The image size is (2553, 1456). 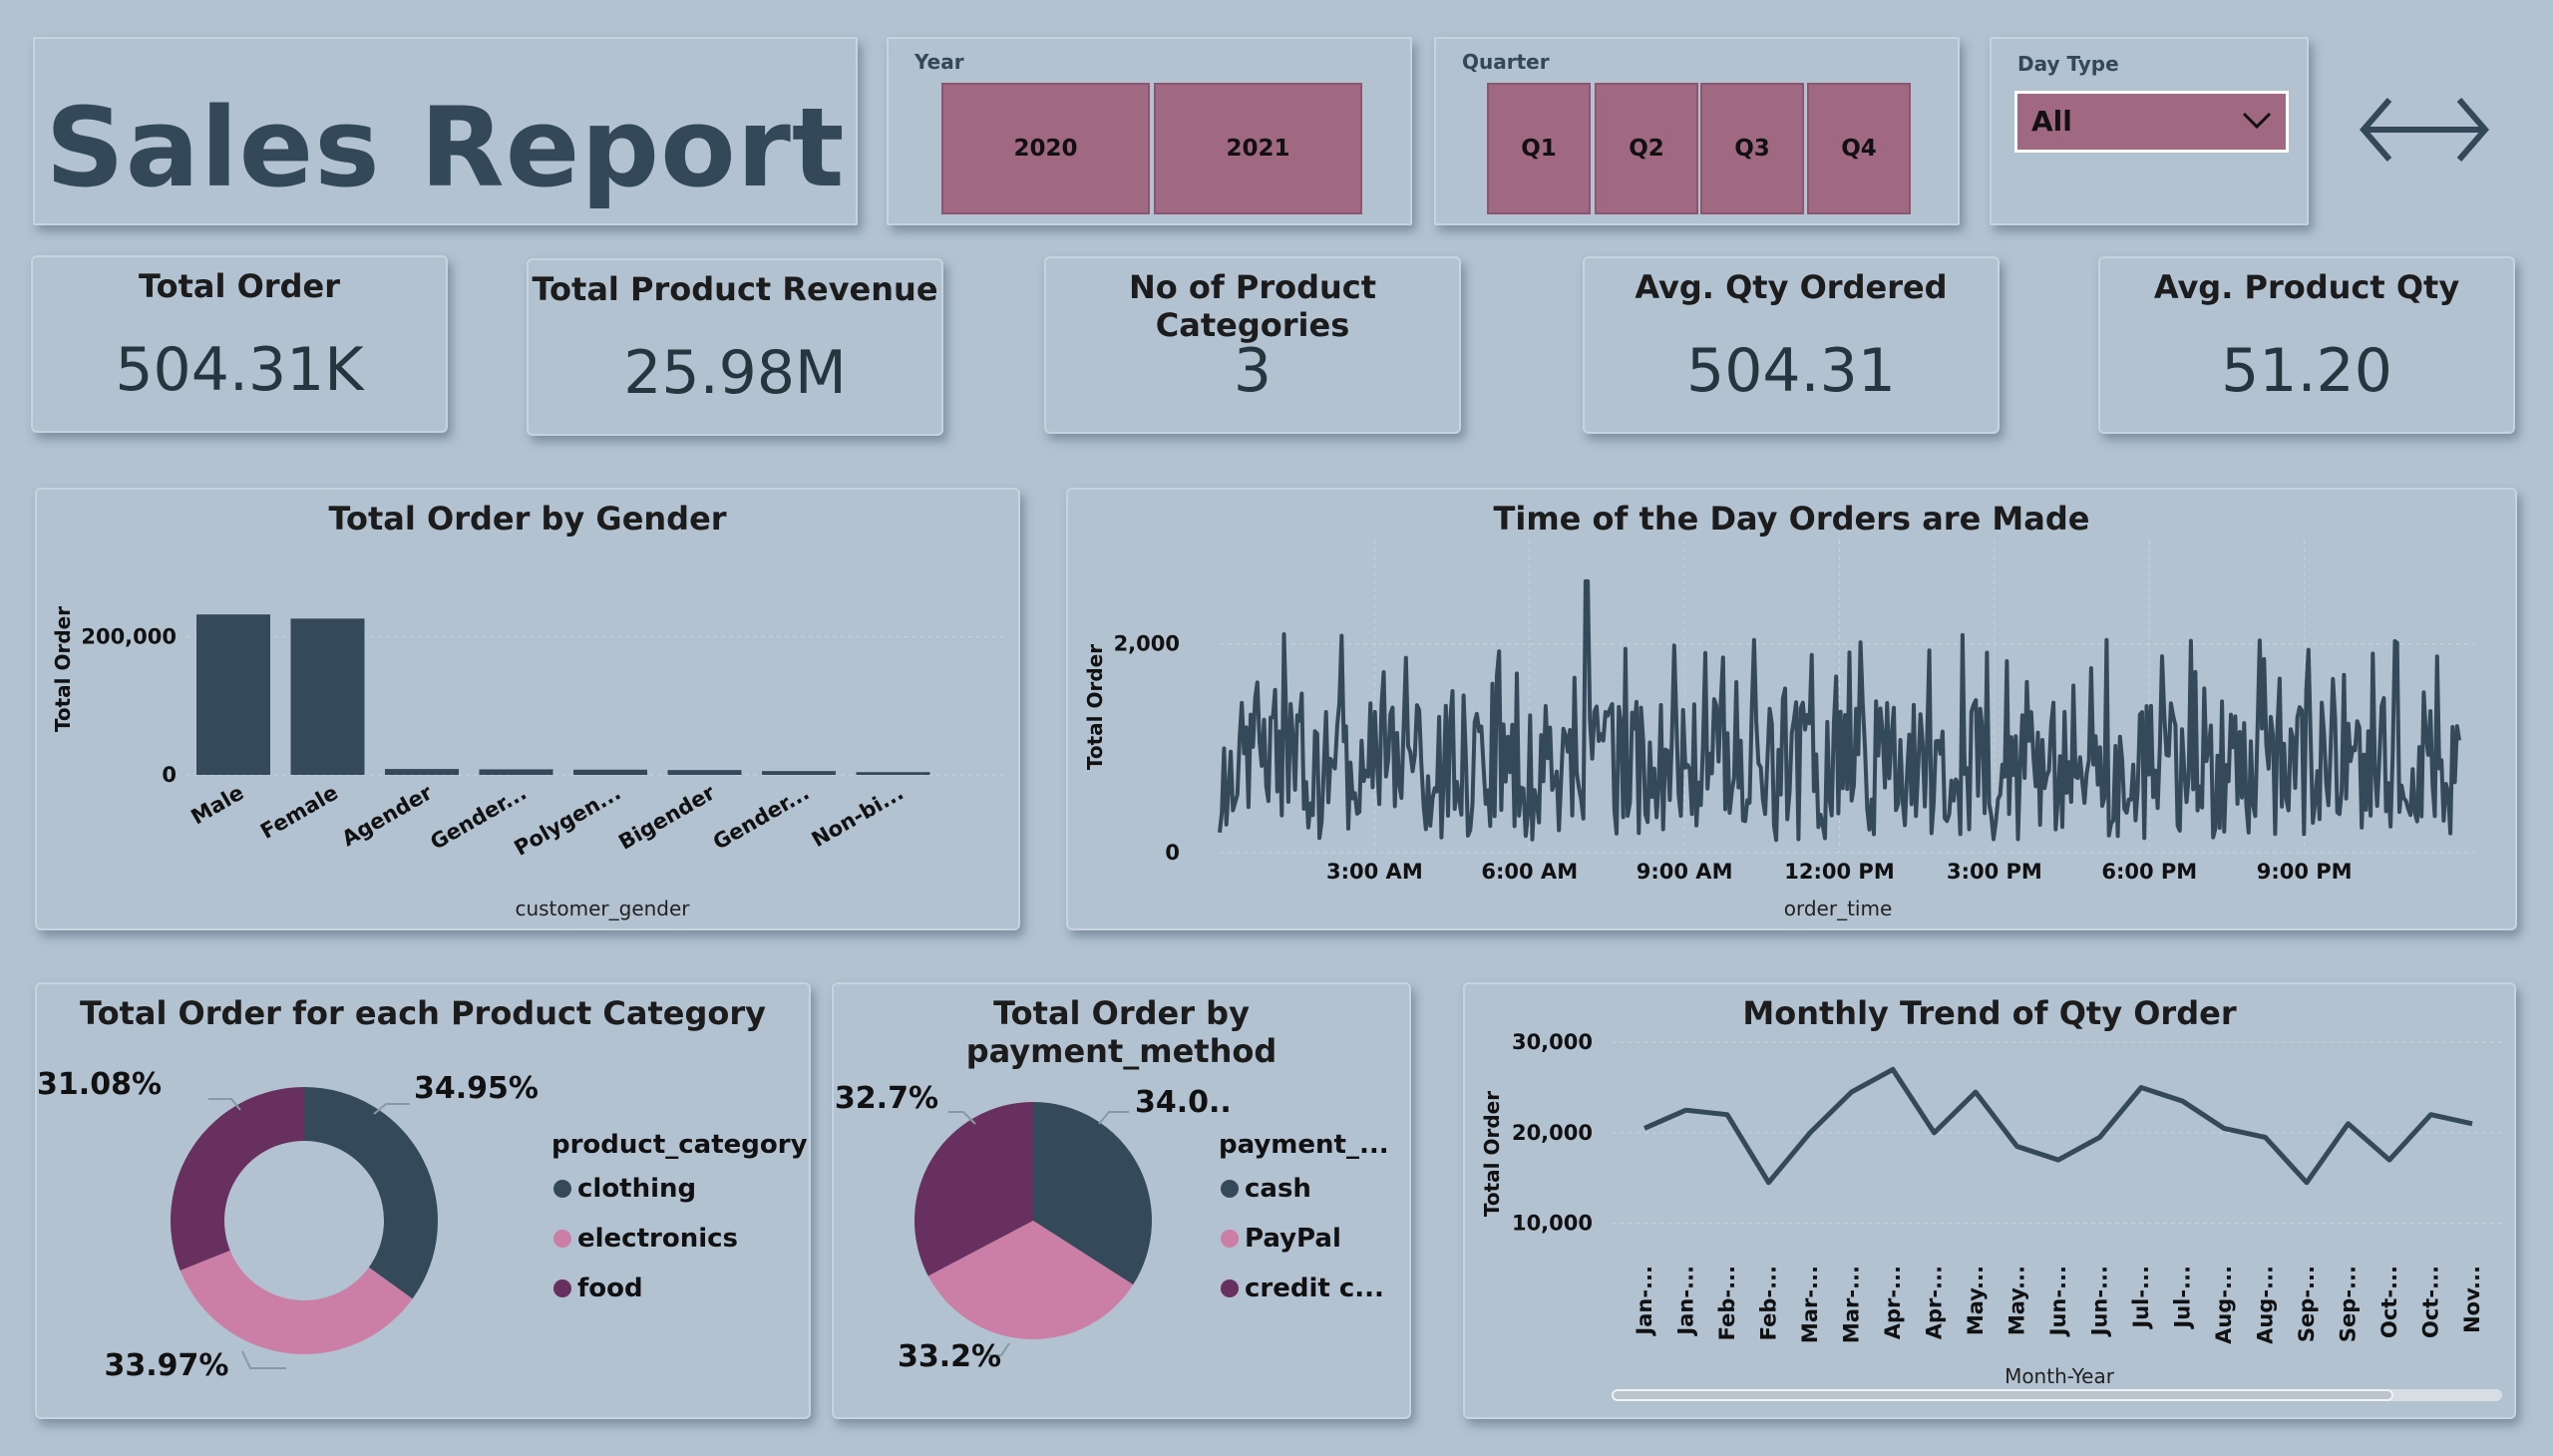 I want to click on series-line, so click(x=2058, y=1126).